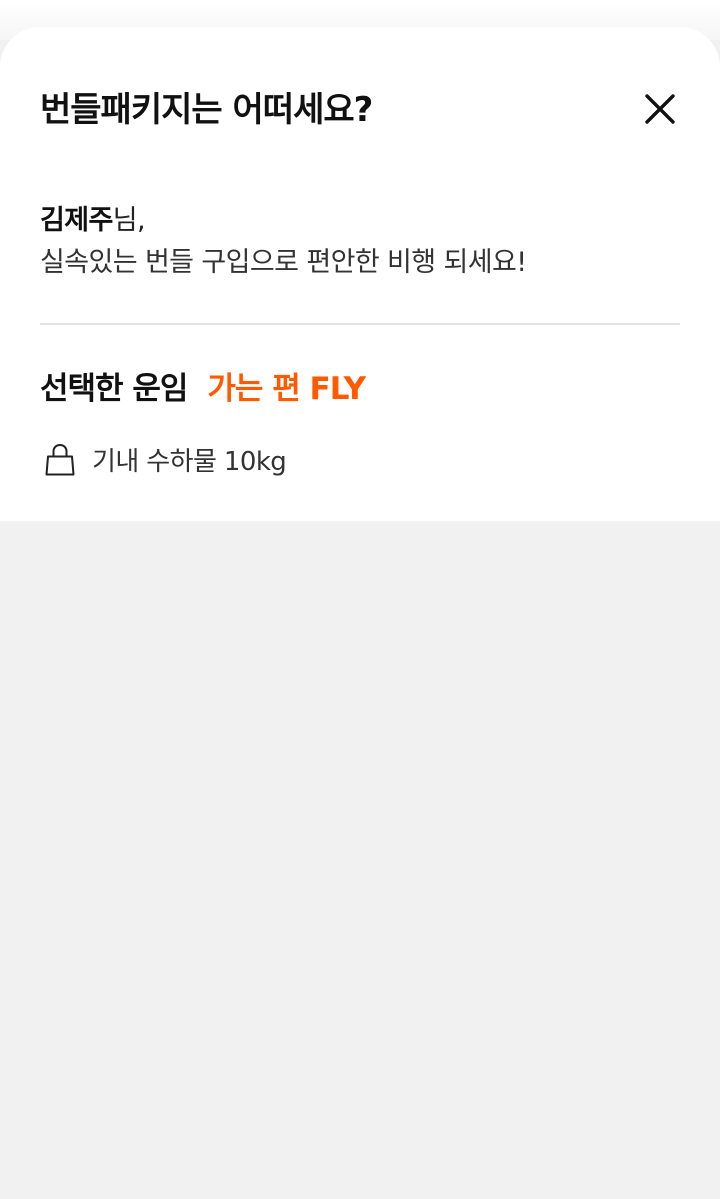  Describe the element at coordinates (206, 110) in the screenshot. I see `sheet-title: 번들패키지는 어떠세요?` at that location.